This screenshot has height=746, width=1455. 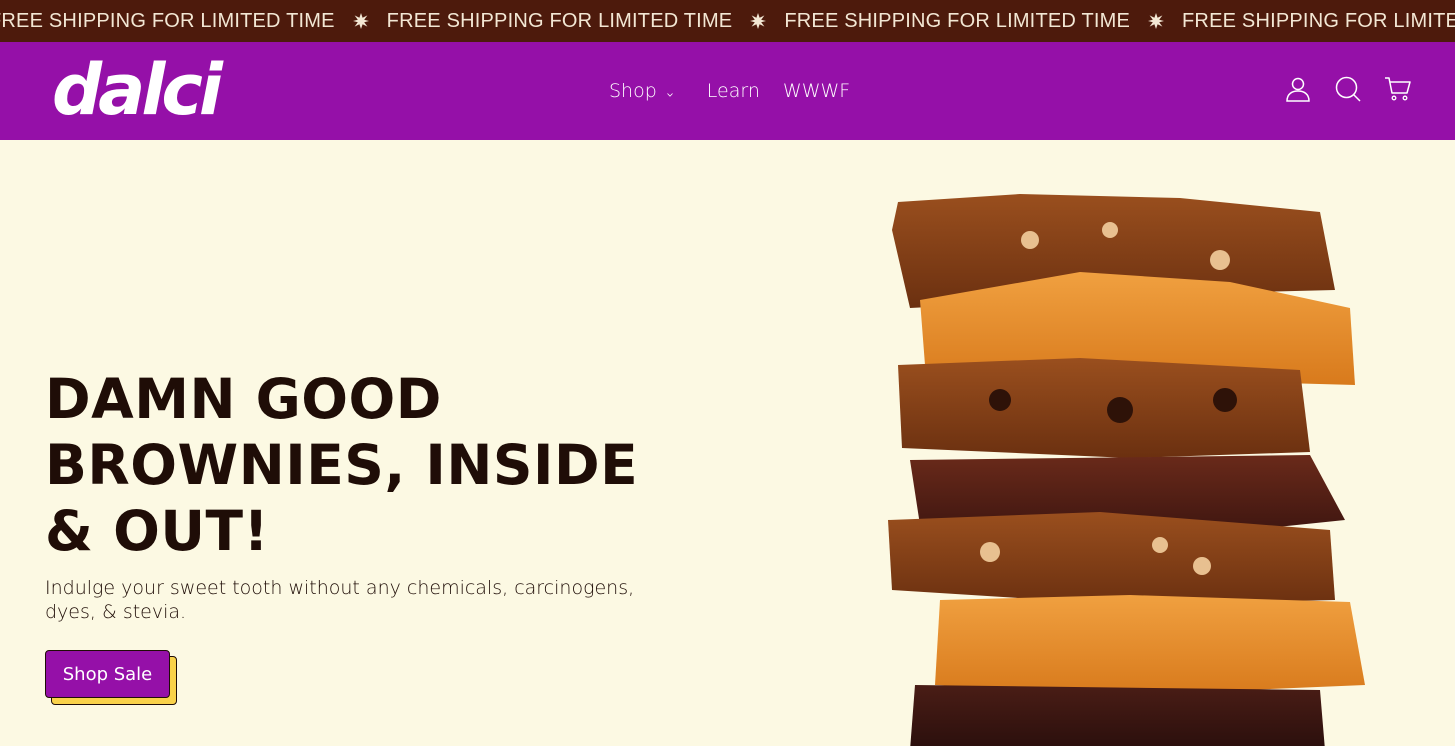 I want to click on svg-text: dalci, so click(x=138, y=90).